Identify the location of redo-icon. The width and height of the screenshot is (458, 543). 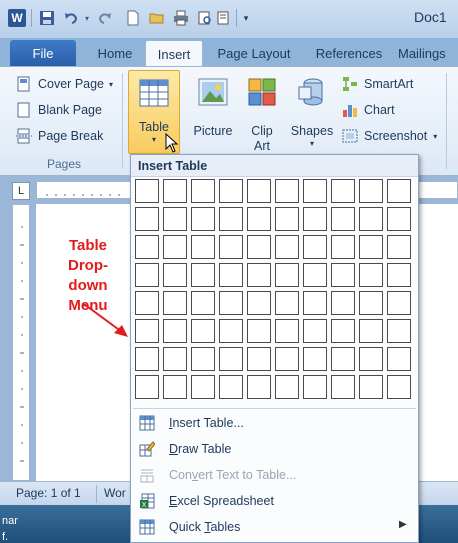
(105, 18).